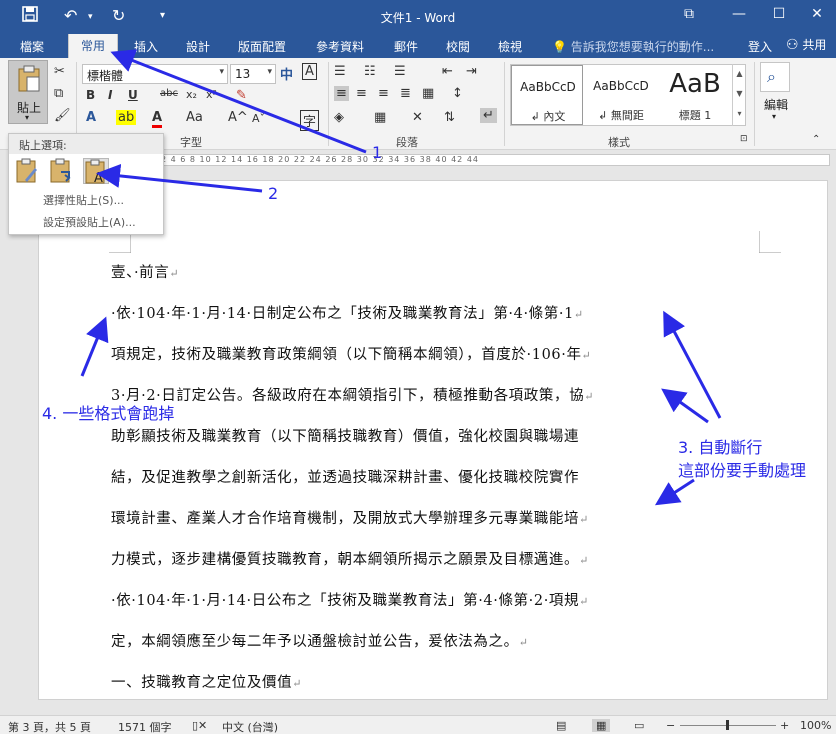 The height and width of the screenshot is (734, 836). Describe the element at coordinates (169, 93) in the screenshot. I see `strikethrough-button: abc` at that location.